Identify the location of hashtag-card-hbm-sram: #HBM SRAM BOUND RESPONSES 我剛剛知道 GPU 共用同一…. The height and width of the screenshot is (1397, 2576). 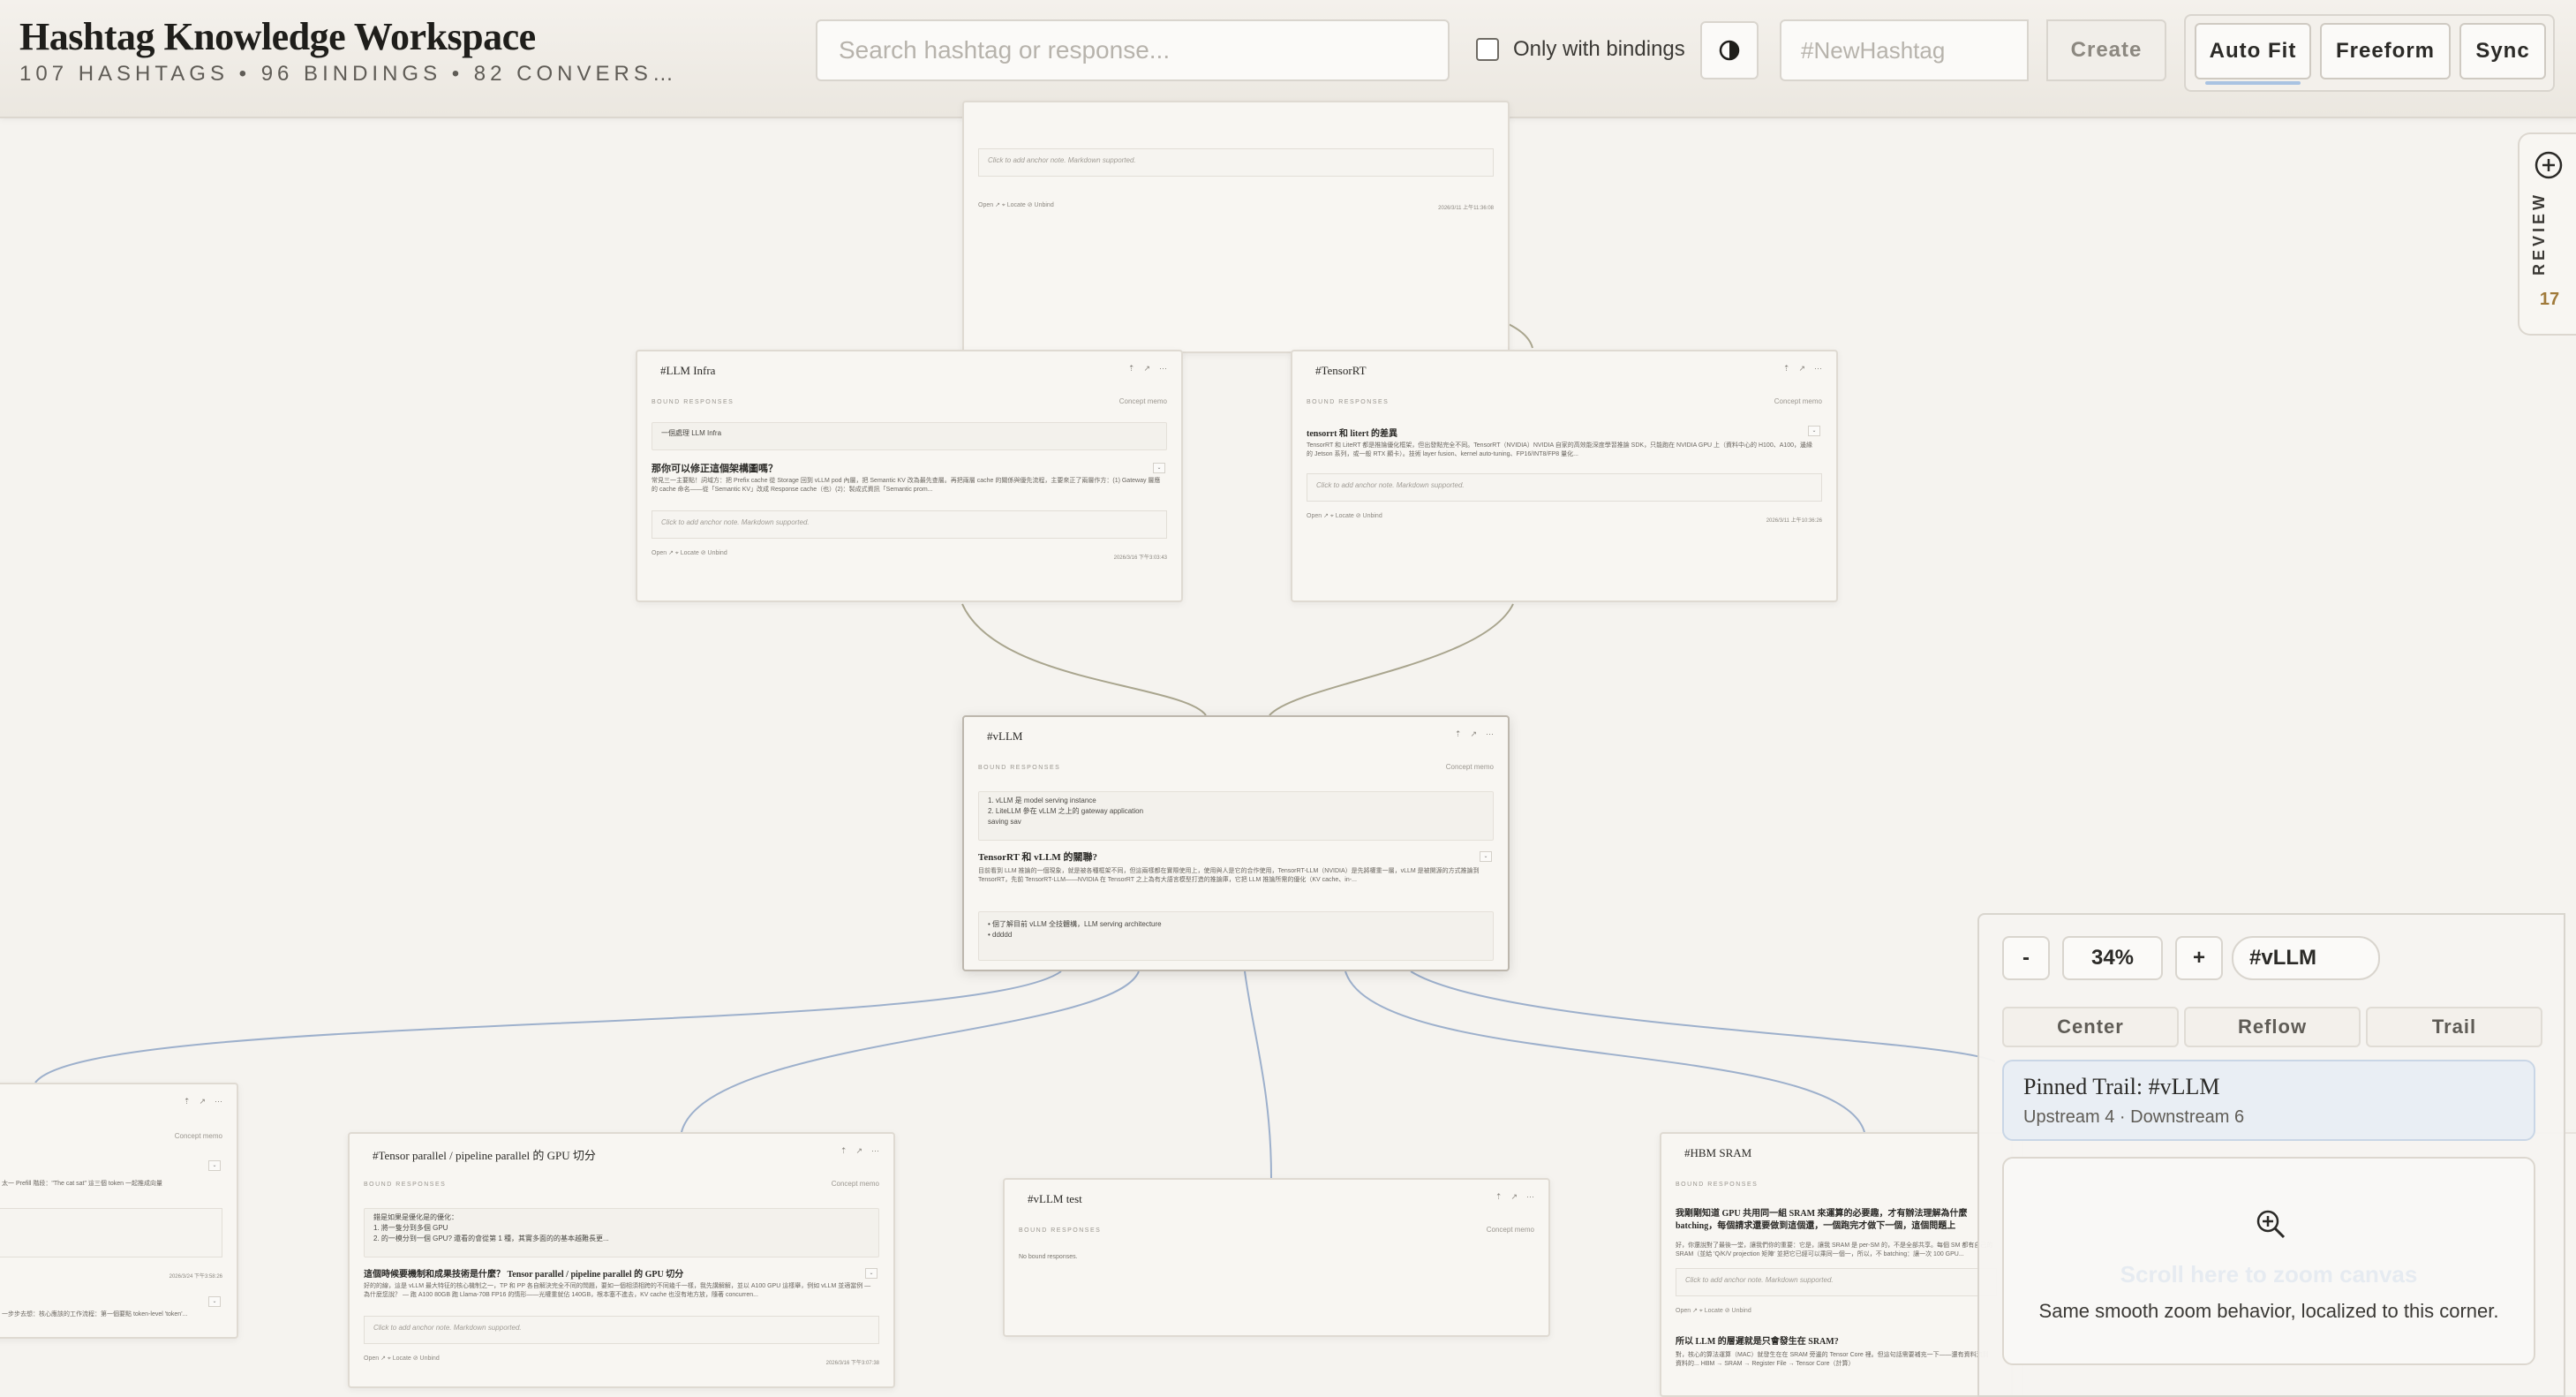
(1837, 1265).